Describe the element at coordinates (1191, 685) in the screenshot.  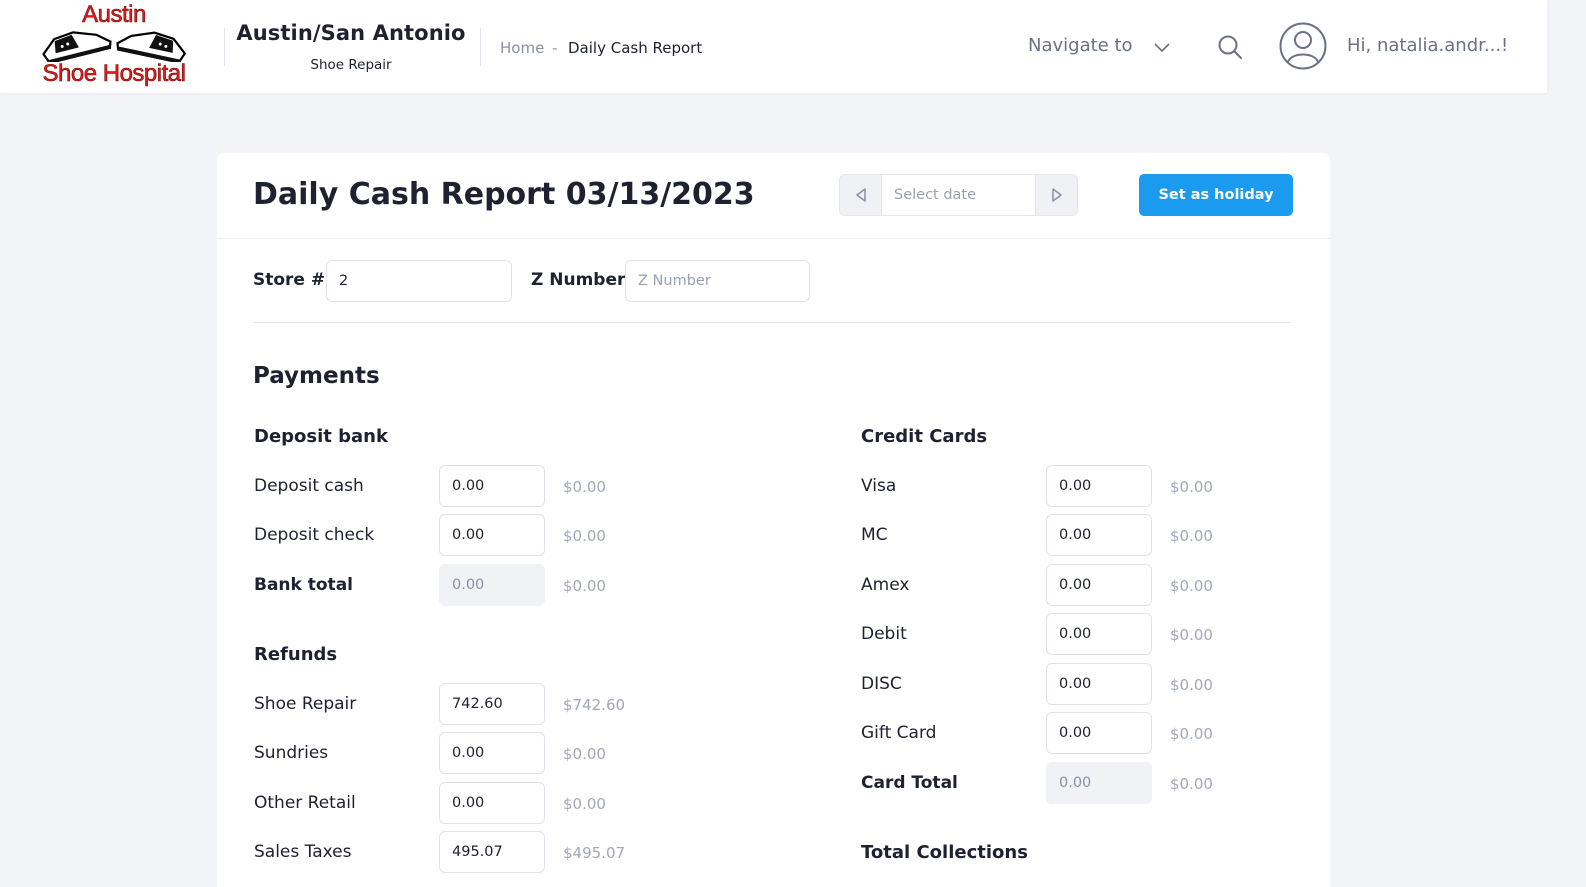
I see `disc-amount: $0.00` at that location.